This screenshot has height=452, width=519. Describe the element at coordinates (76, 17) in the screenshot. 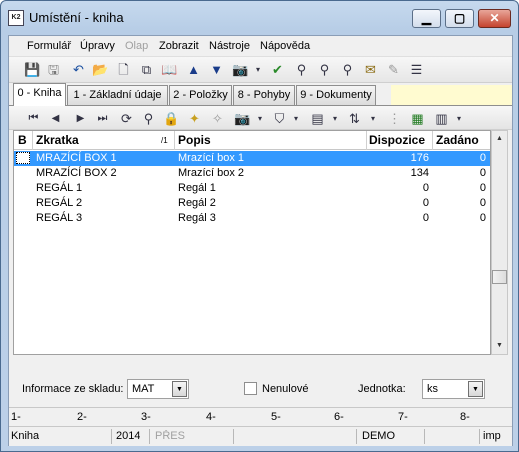

I see `window-title: Umístění - kniha` at that location.